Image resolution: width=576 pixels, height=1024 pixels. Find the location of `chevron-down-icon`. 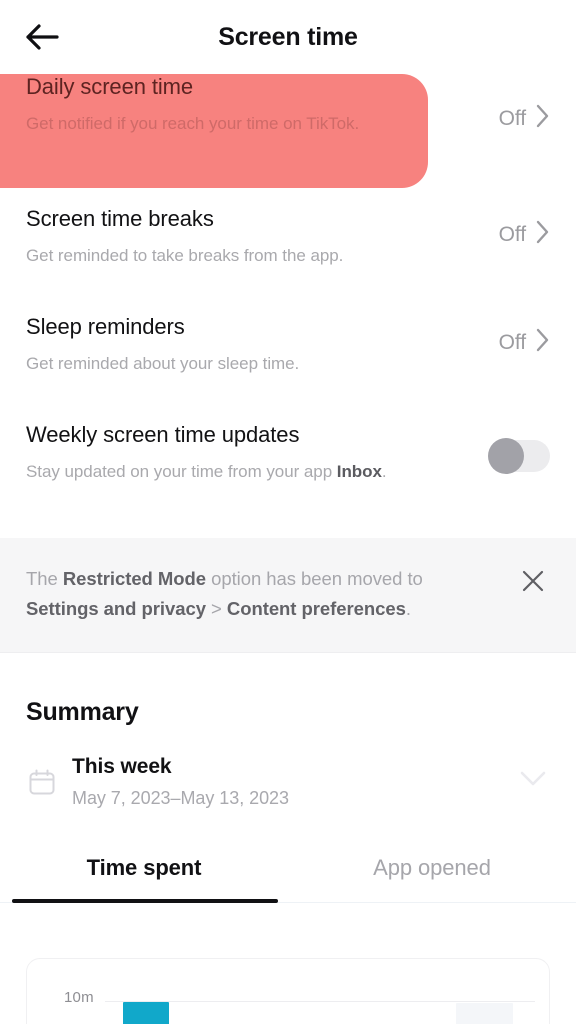

chevron-down-icon is located at coordinates (533, 781).